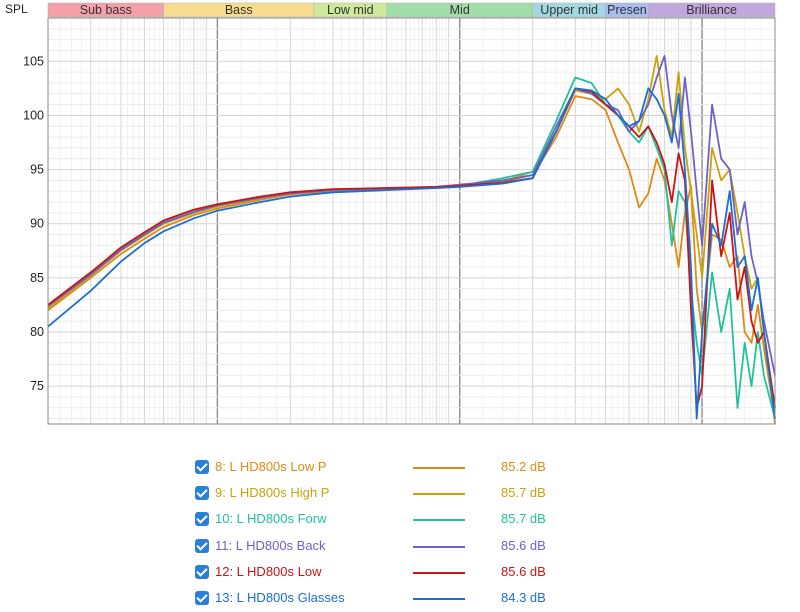  I want to click on y-tick-label: 75, so click(37, 386).